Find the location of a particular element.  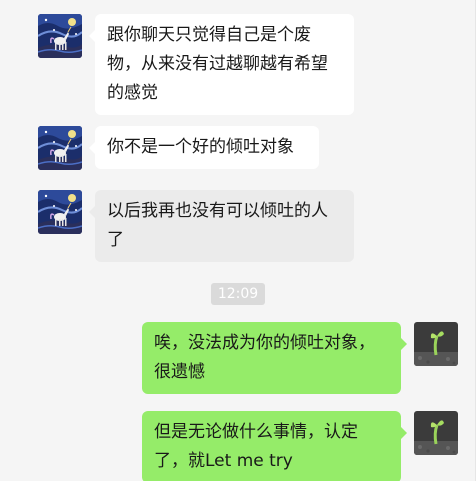

incoming-message-bubble: 以后我再也没有可以倾吐的人了 is located at coordinates (221, 226).